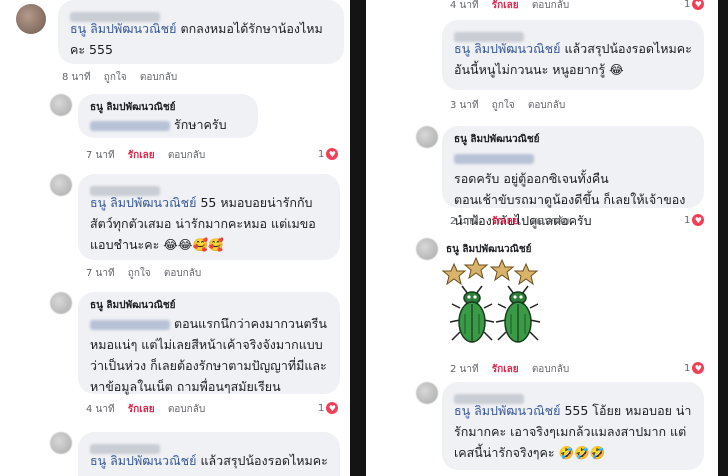  I want to click on comment-text: สัตว์ทุกตัวเสมอ น่ารักมากคะหมอ แต่เมขอ, so click(203, 223).